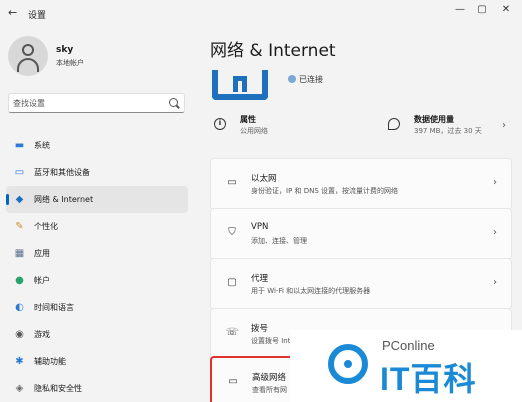 The width and height of the screenshot is (522, 402). What do you see at coordinates (269, 378) in the screenshot?
I see `card-title: 高级网络` at bounding box center [269, 378].